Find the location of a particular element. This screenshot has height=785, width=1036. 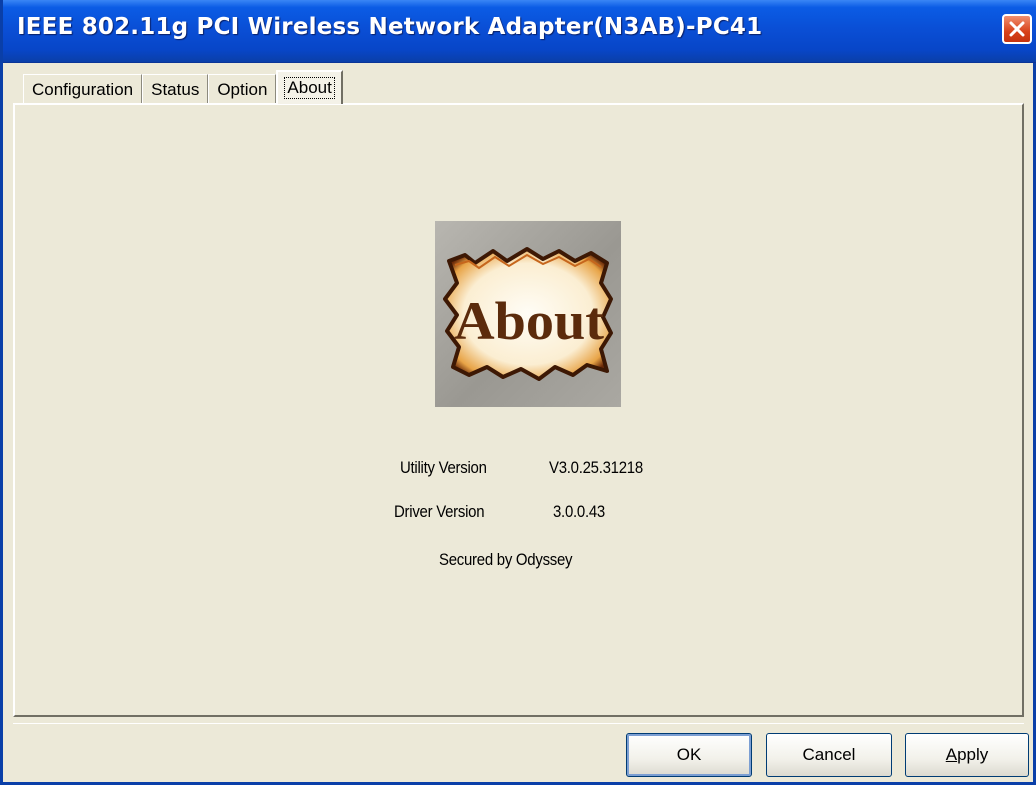

tab-configuration: Configuration is located at coordinates (83, 89).